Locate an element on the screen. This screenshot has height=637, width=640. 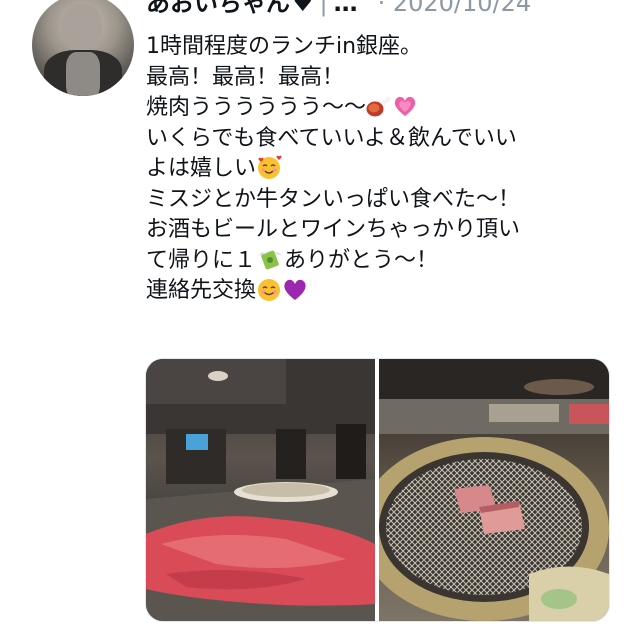
tweet-header: あおいちゃん♥ | … · 2020/10/24 is located at coordinates (338, 10).